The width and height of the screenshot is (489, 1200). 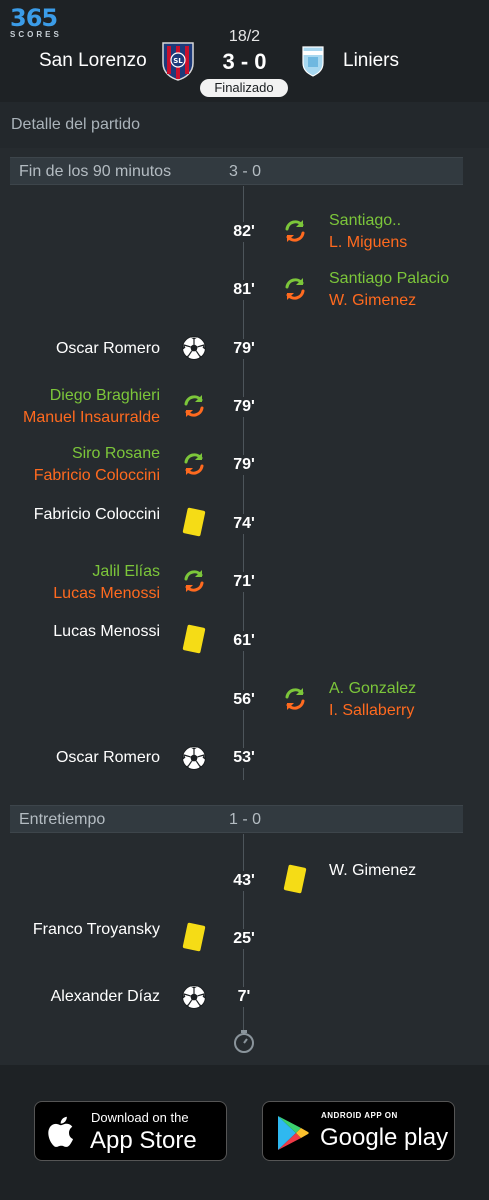 What do you see at coordinates (244, 582) in the screenshot?
I see `event-minute: 71'` at bounding box center [244, 582].